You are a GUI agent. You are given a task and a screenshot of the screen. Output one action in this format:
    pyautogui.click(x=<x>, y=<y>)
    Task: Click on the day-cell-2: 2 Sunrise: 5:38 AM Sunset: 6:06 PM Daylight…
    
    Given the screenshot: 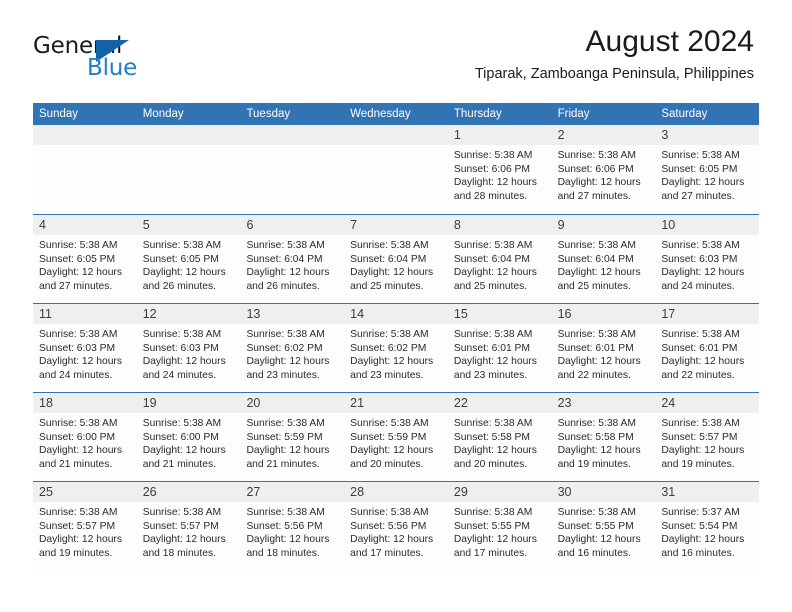 What is the action you would take?
    pyautogui.click(x=603, y=169)
    